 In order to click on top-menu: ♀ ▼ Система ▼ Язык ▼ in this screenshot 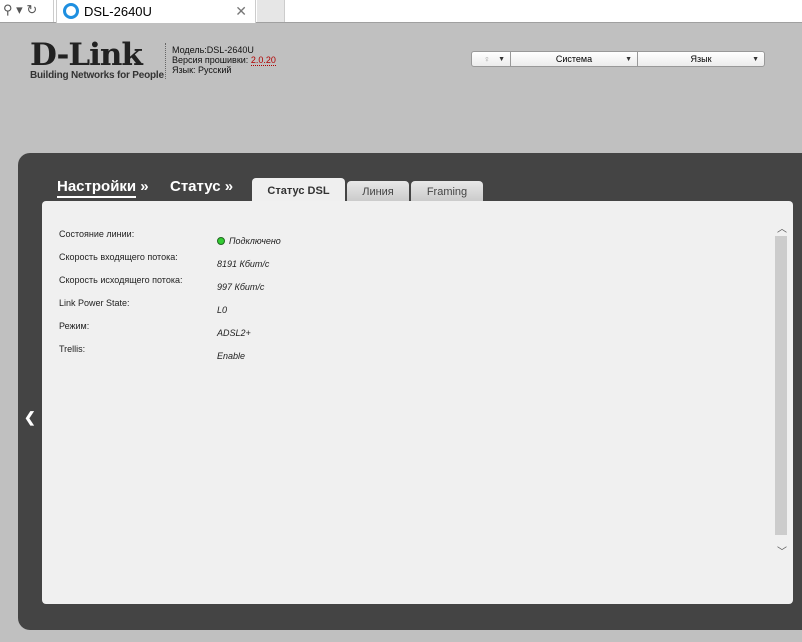, I will do `click(618, 59)`.